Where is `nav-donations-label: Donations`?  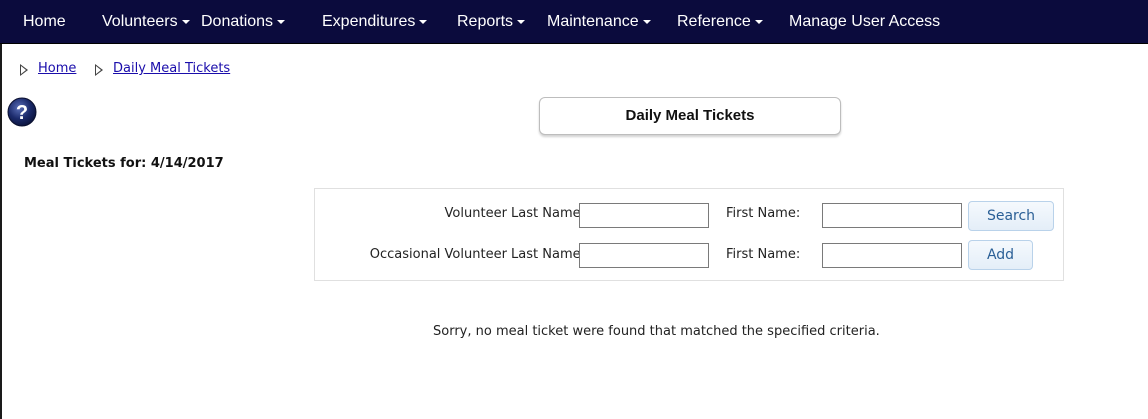 nav-donations-label: Donations is located at coordinates (237, 21).